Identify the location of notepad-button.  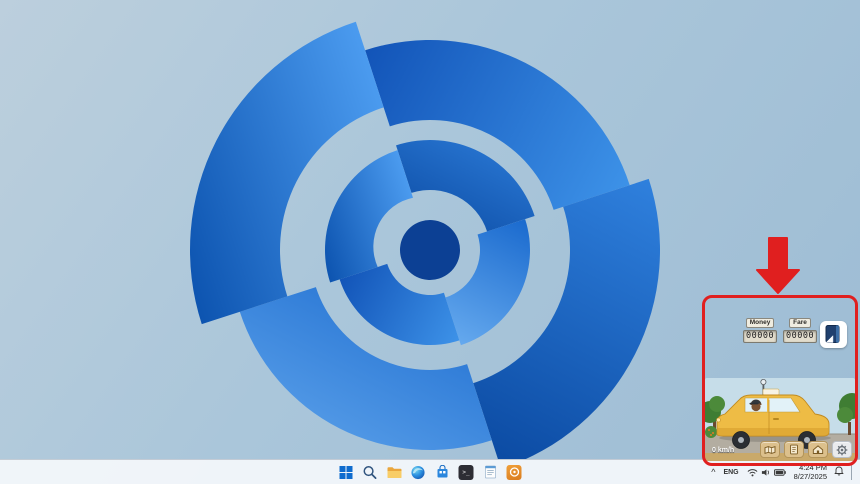
(490, 472).